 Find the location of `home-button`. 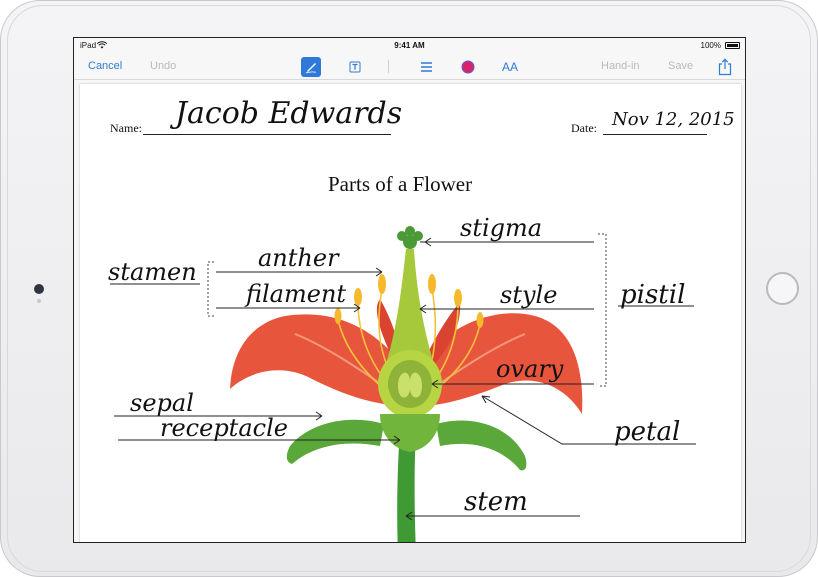

home-button is located at coordinates (782, 288).